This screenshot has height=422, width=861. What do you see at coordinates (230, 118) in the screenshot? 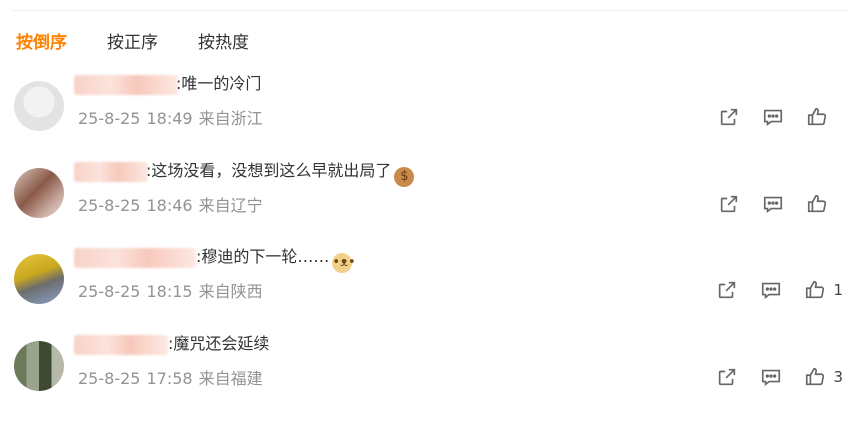
I see `comment-location: 来自浙江` at bounding box center [230, 118].